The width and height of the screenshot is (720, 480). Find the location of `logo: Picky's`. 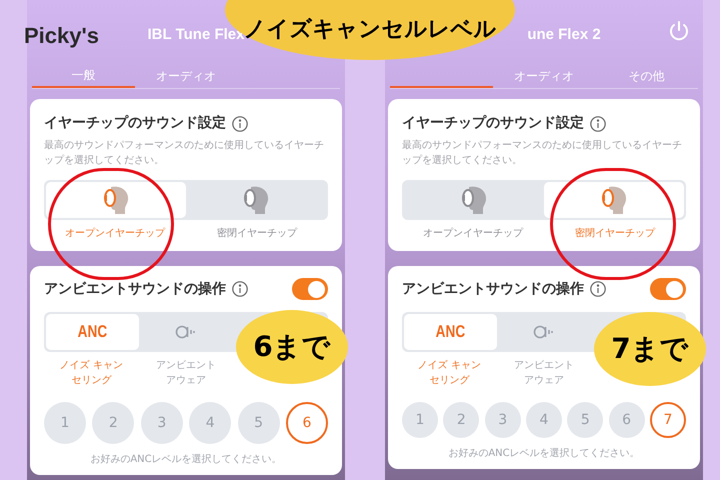

logo: Picky's is located at coordinates (61, 36).